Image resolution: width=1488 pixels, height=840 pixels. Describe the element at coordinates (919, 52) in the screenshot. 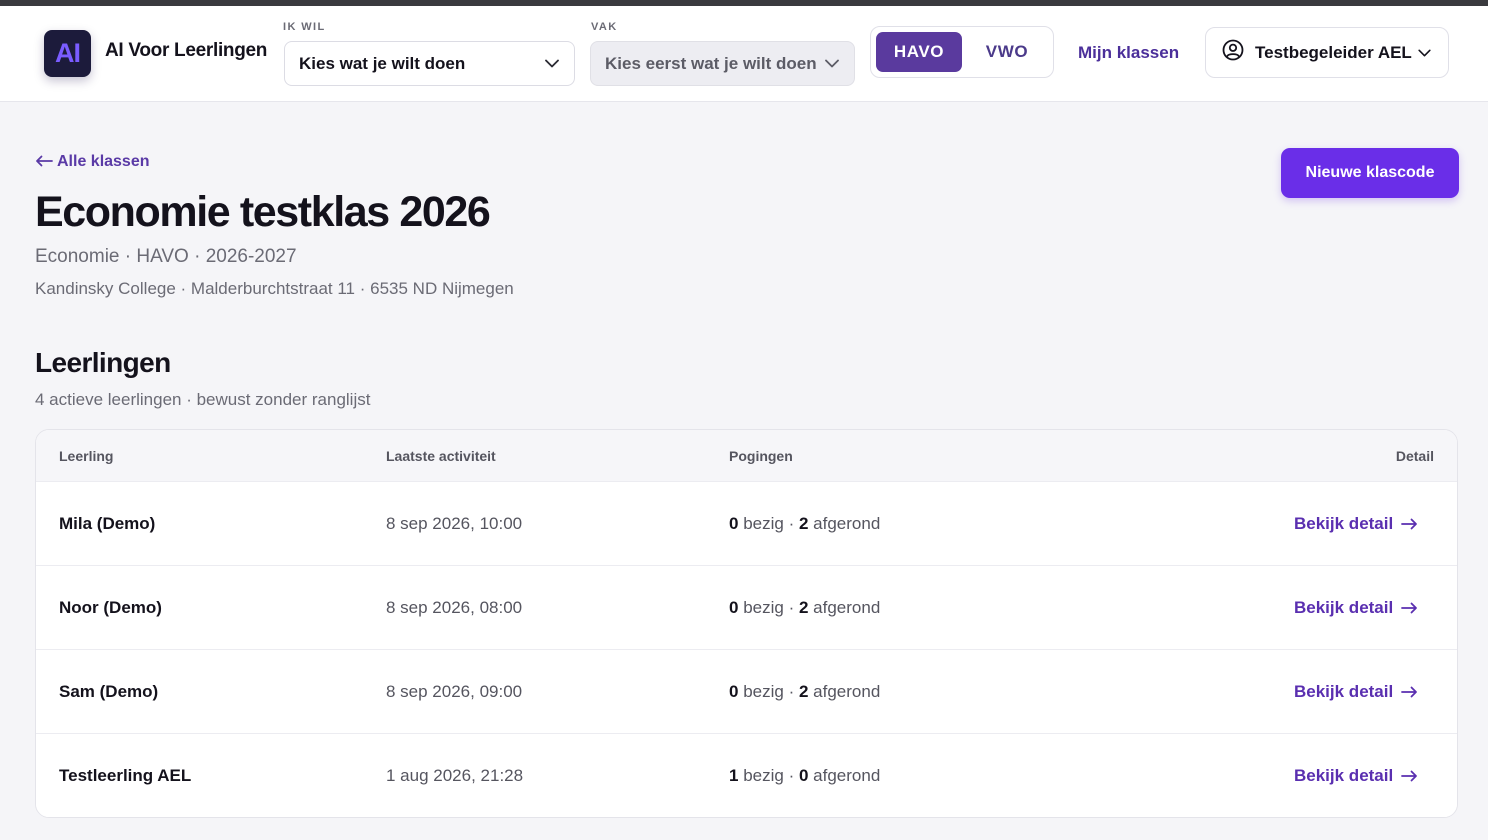

I see `level-havo-button: HAVO` at that location.